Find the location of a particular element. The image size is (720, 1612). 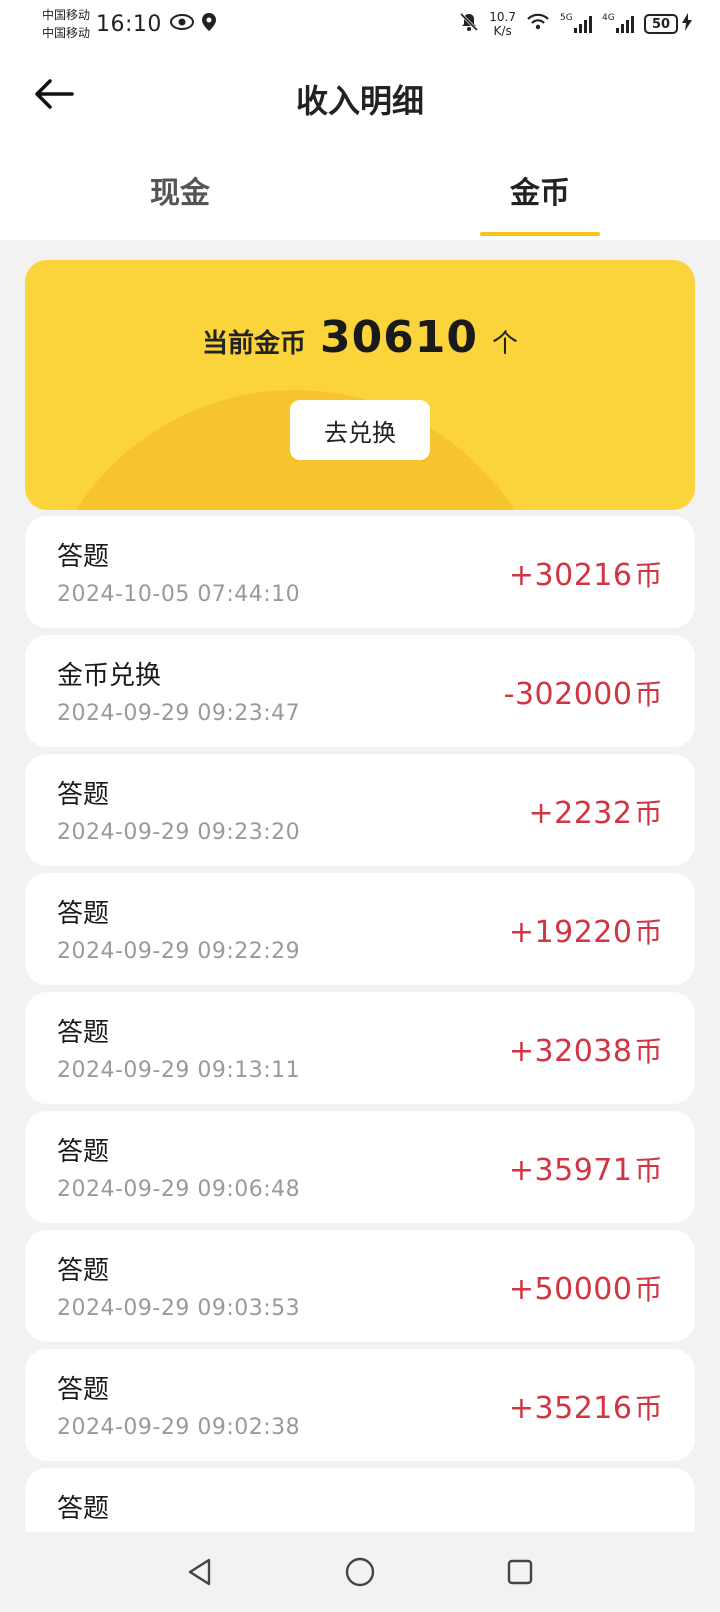

list-item: 答题 is located at coordinates (360, 1503).